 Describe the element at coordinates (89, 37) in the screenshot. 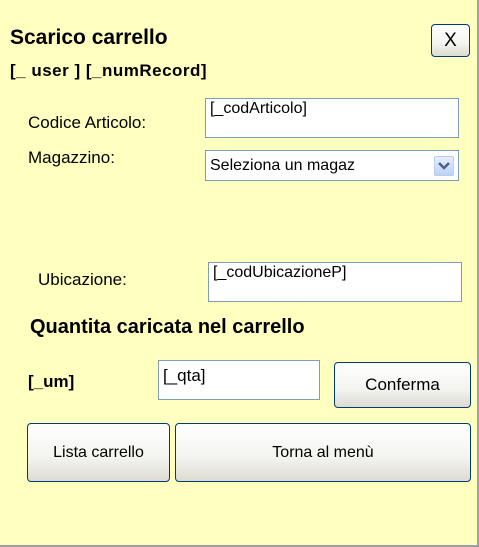

I see `window-title: Scarico carrello` at that location.